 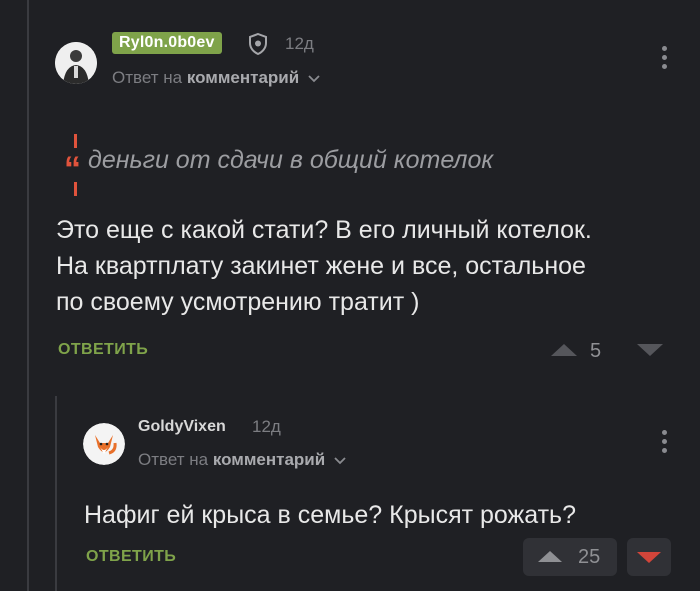 I want to click on nested-thread-line, so click(x=56, y=493).